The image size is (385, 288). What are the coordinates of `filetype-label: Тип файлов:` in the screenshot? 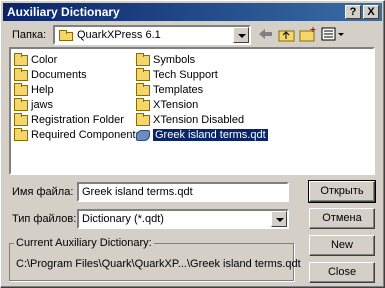 It's located at (44, 219).